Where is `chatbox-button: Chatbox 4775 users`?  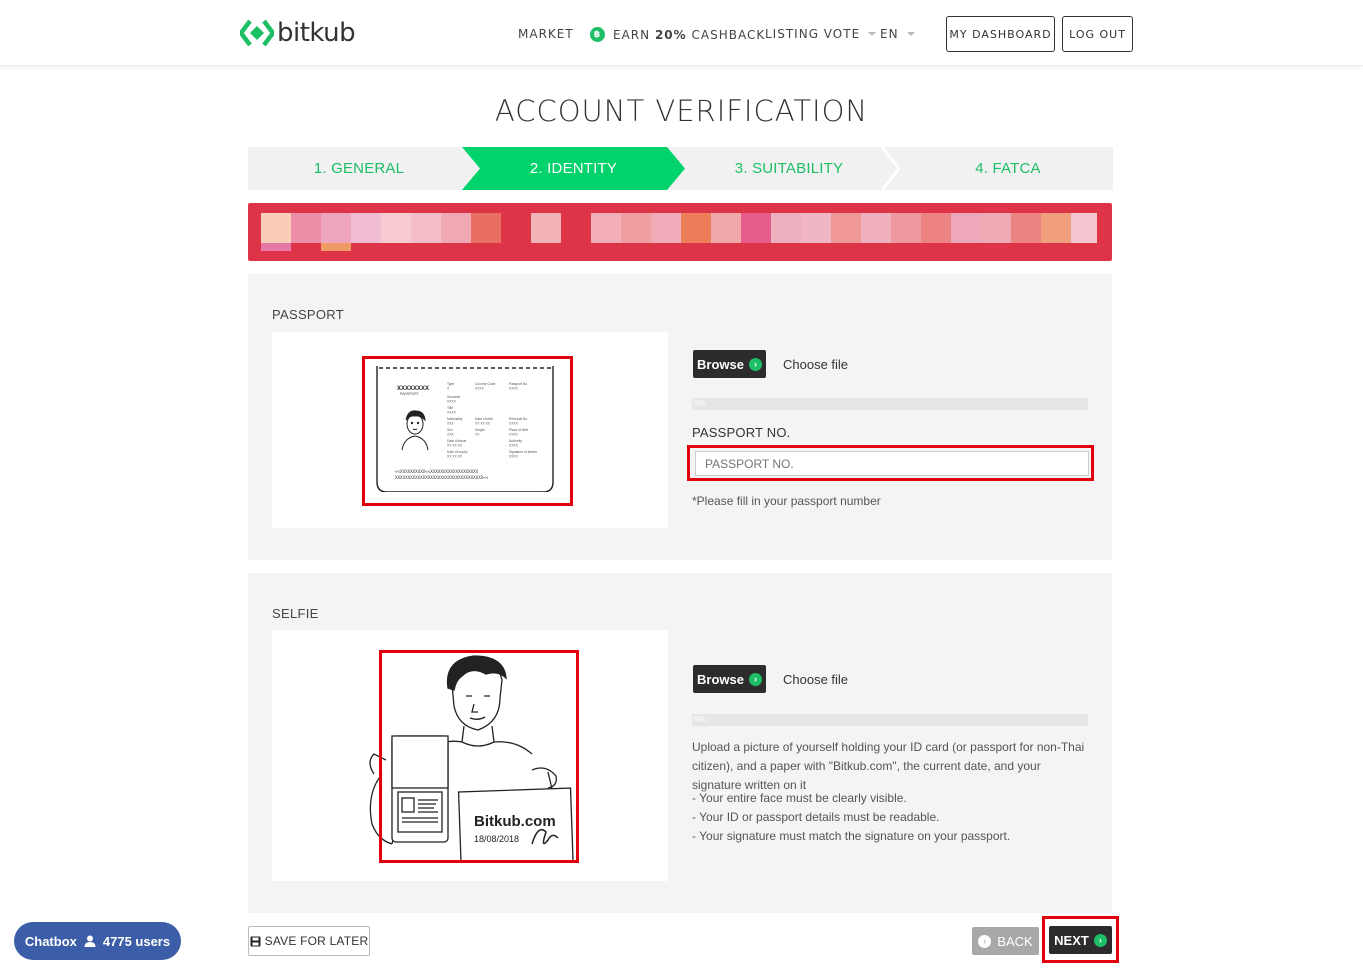 chatbox-button: Chatbox 4775 users is located at coordinates (97, 941).